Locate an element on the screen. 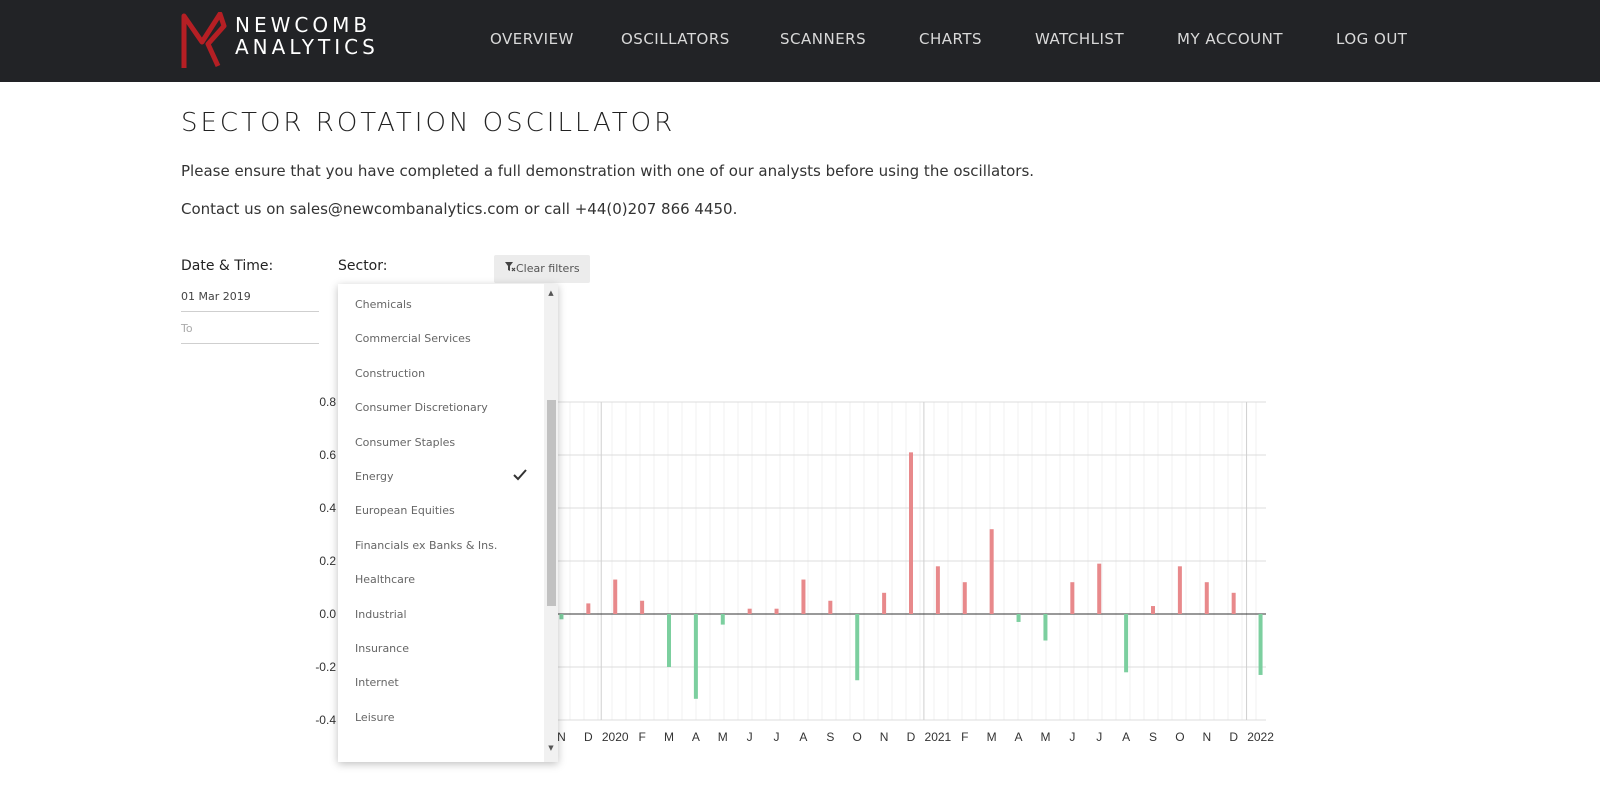 The width and height of the screenshot is (1600, 800). sector-option: Internet is located at coordinates (377, 682).